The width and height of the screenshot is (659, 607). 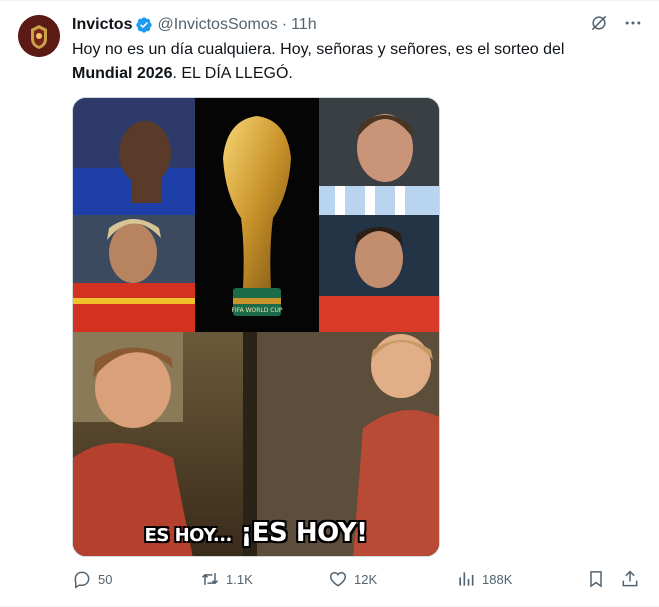 I want to click on meme-caption-big: ¡ES HOY!, so click(x=304, y=533).